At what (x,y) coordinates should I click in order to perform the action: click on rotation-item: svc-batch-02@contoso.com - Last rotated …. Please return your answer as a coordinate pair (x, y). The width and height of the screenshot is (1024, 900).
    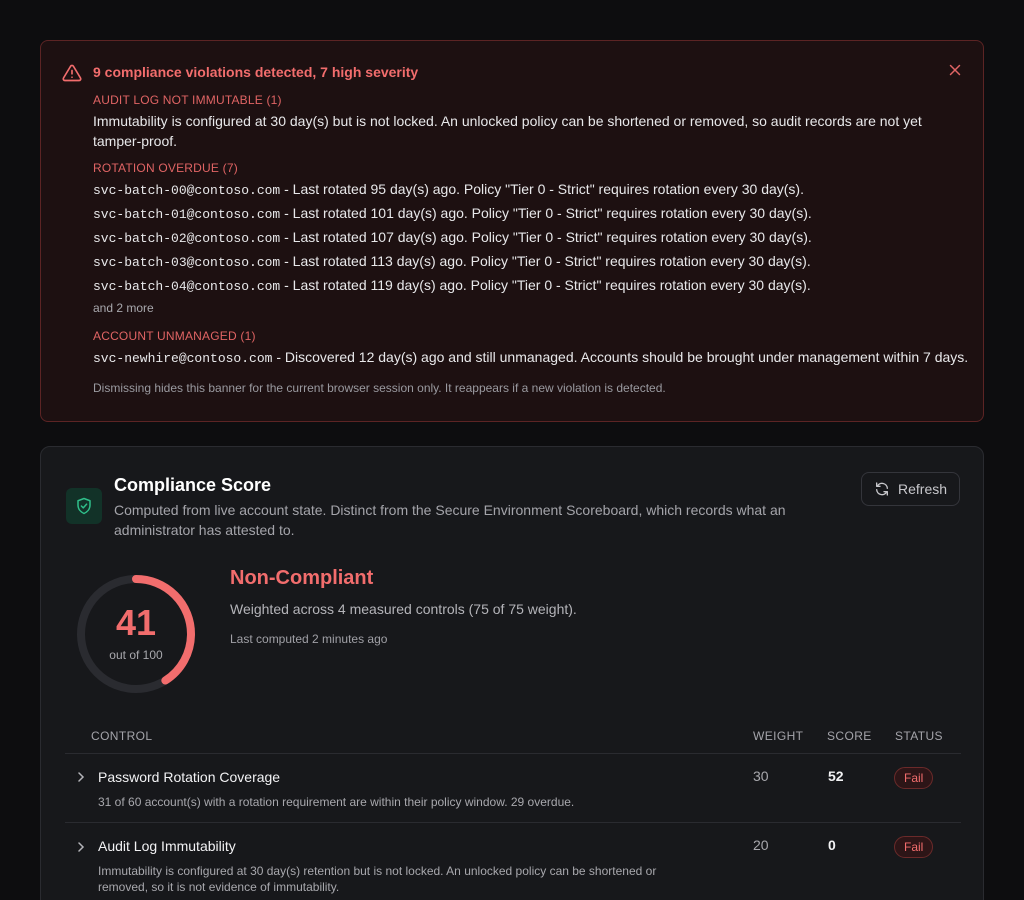
    Looking at the image, I should click on (533, 237).